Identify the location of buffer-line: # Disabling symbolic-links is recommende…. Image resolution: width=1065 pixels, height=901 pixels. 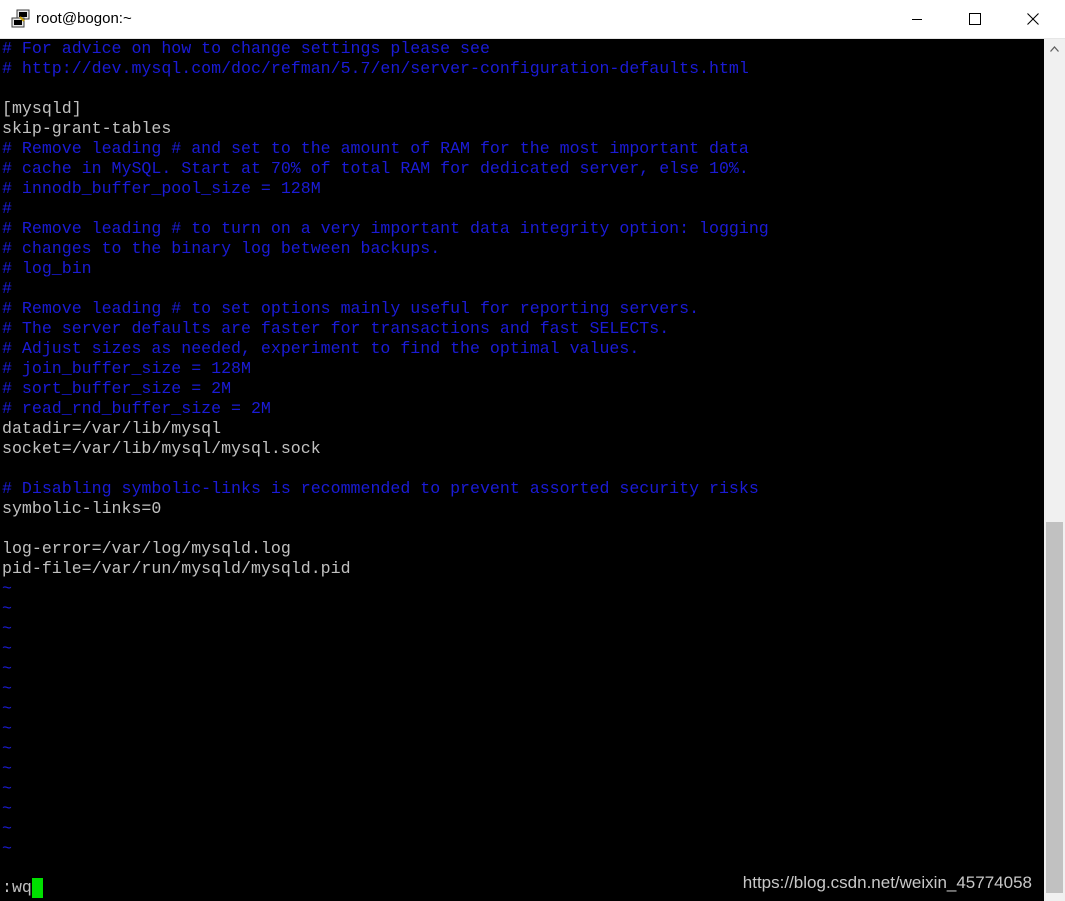
(380, 488).